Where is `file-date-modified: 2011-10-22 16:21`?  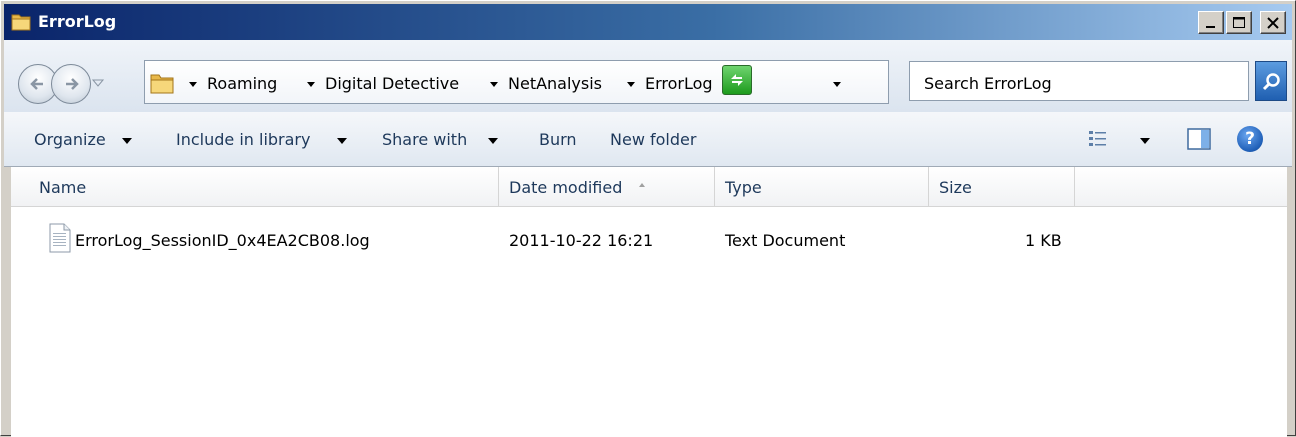
file-date-modified: 2011-10-22 16:21 is located at coordinates (581, 240).